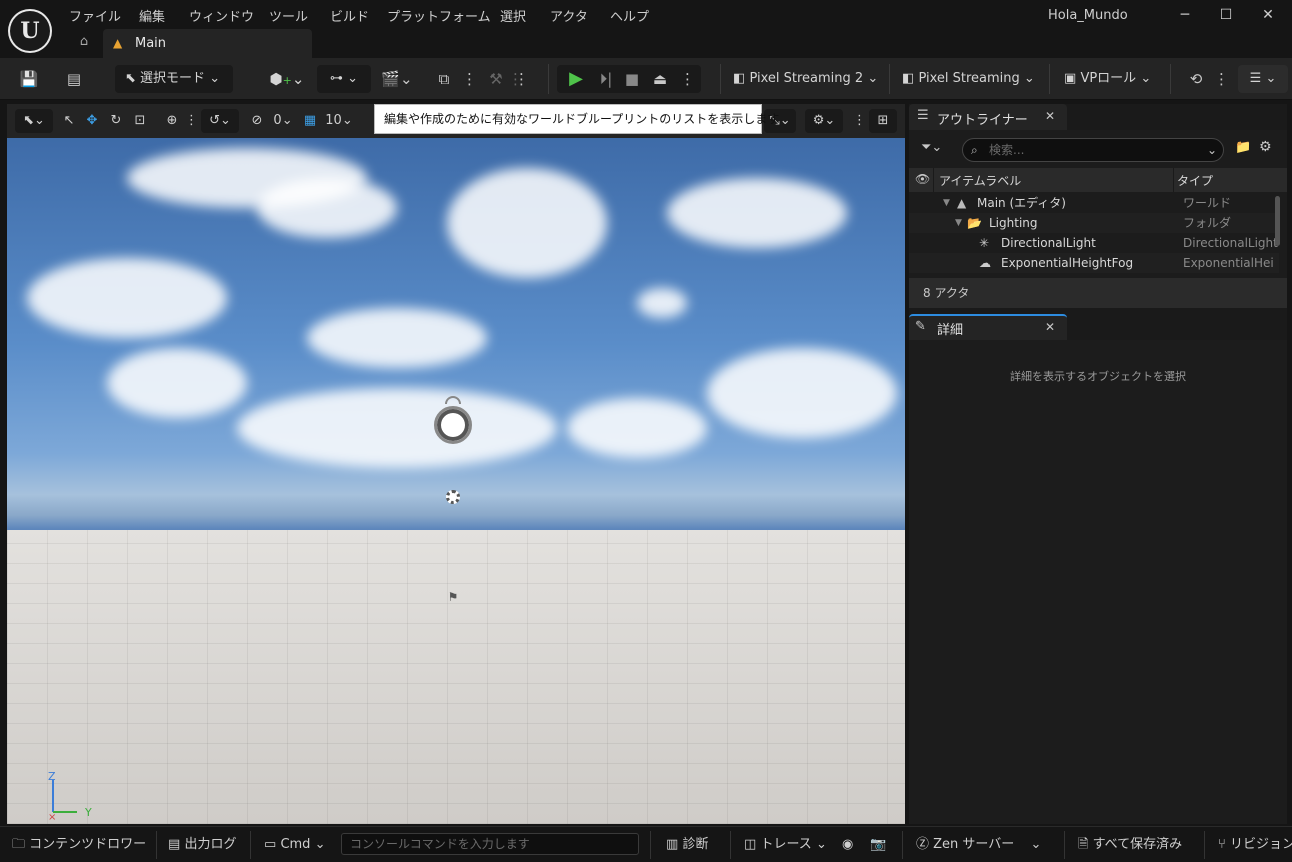 This screenshot has width=1292, height=862. I want to click on column-item-label: アイテムラベル, so click(980, 180).